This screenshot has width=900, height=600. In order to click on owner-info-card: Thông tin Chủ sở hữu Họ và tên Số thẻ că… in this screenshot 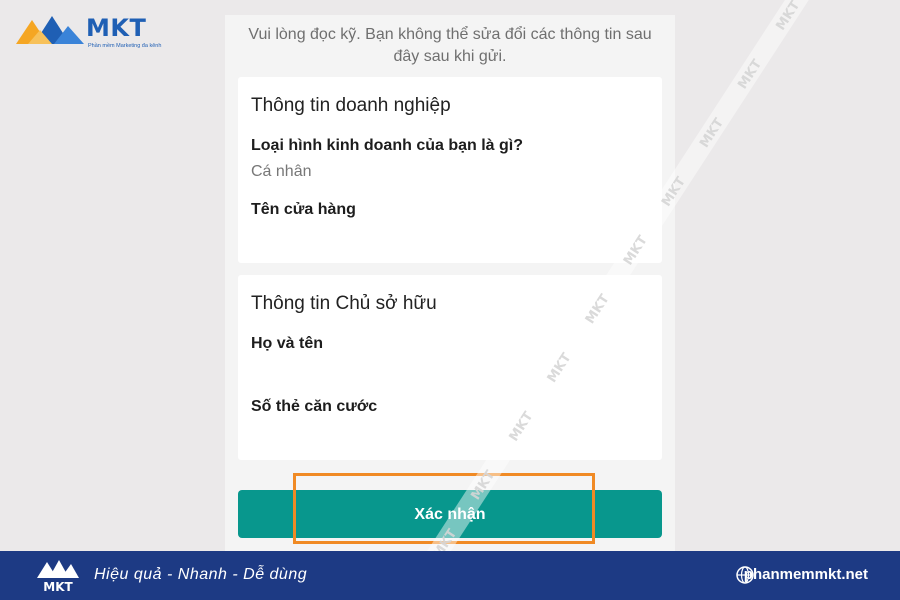, I will do `click(450, 367)`.